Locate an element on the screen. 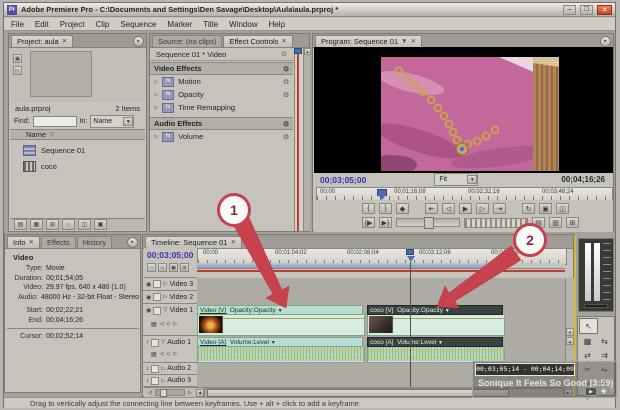 The image size is (620, 410). meter-gain-slider is located at coordinates (596, 306).